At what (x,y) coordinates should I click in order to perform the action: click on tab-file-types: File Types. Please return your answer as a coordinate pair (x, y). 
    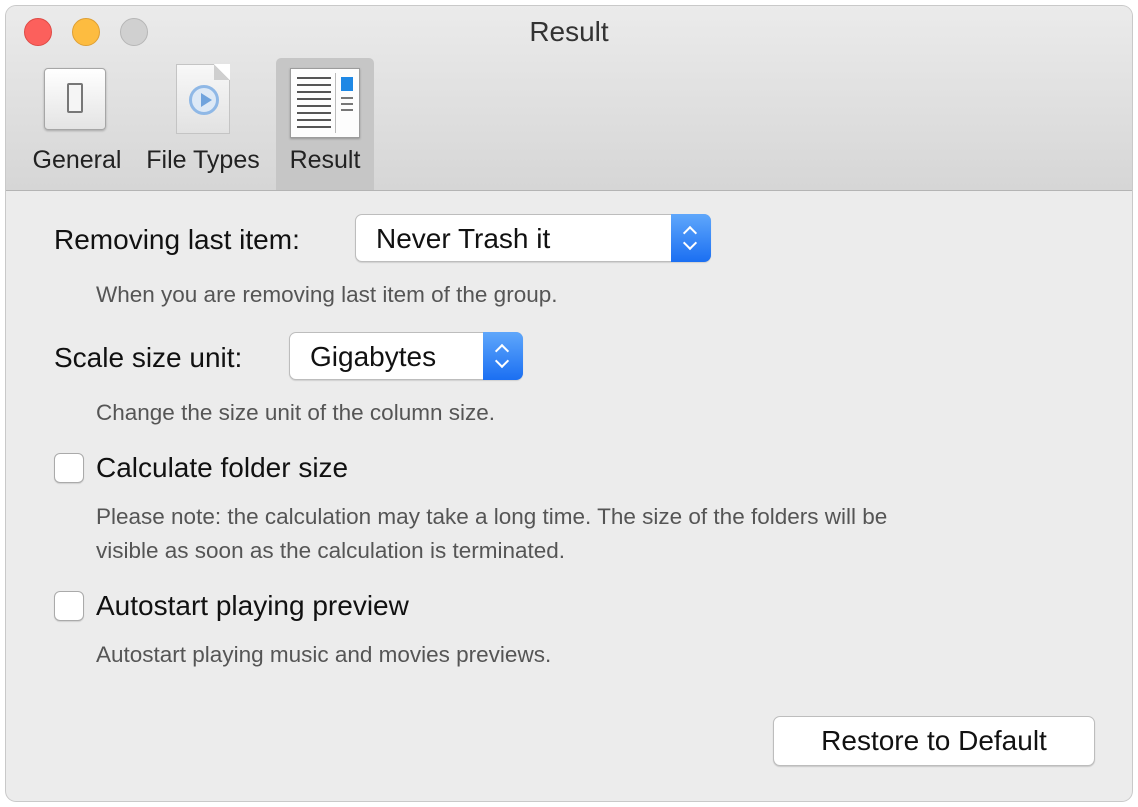
    Looking at the image, I should click on (203, 124).